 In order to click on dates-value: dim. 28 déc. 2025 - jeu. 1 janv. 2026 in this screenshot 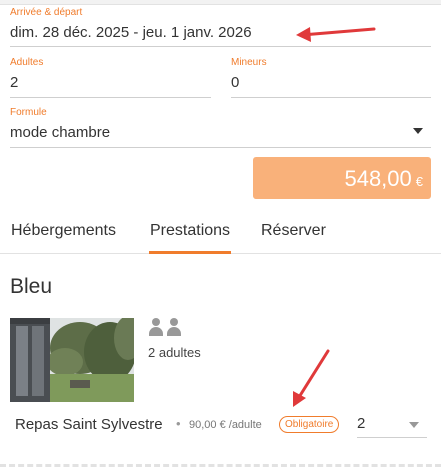, I will do `click(220, 32)`.